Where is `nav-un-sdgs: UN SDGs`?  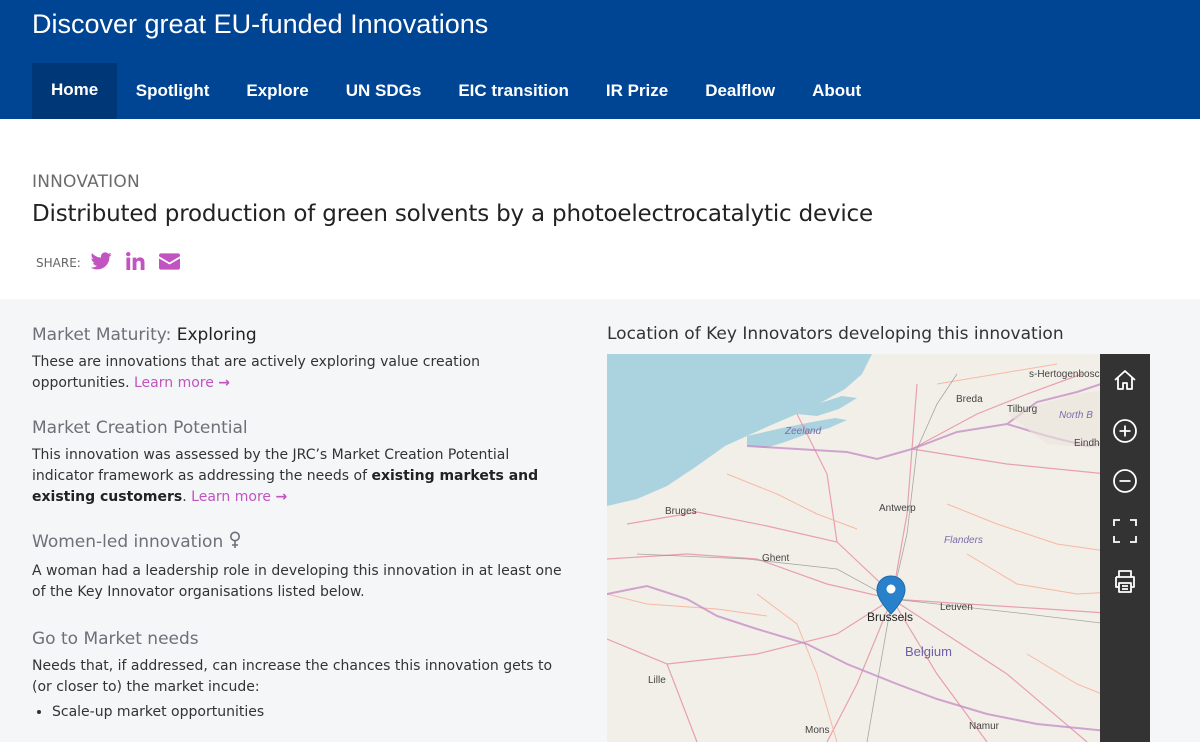
nav-un-sdgs: UN SDGs is located at coordinates (383, 91).